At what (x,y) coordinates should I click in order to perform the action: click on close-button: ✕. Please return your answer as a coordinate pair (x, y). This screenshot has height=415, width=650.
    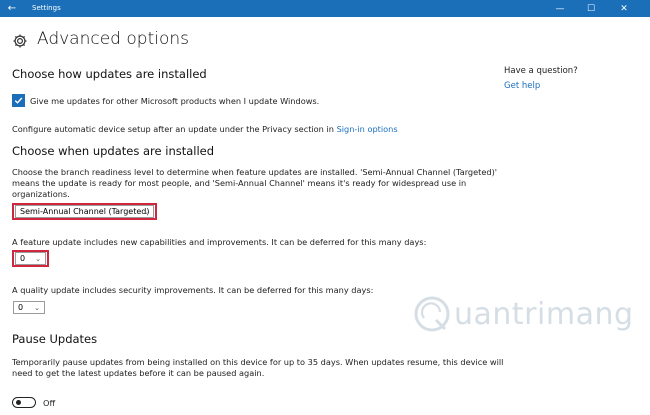
    Looking at the image, I should click on (624, 8).